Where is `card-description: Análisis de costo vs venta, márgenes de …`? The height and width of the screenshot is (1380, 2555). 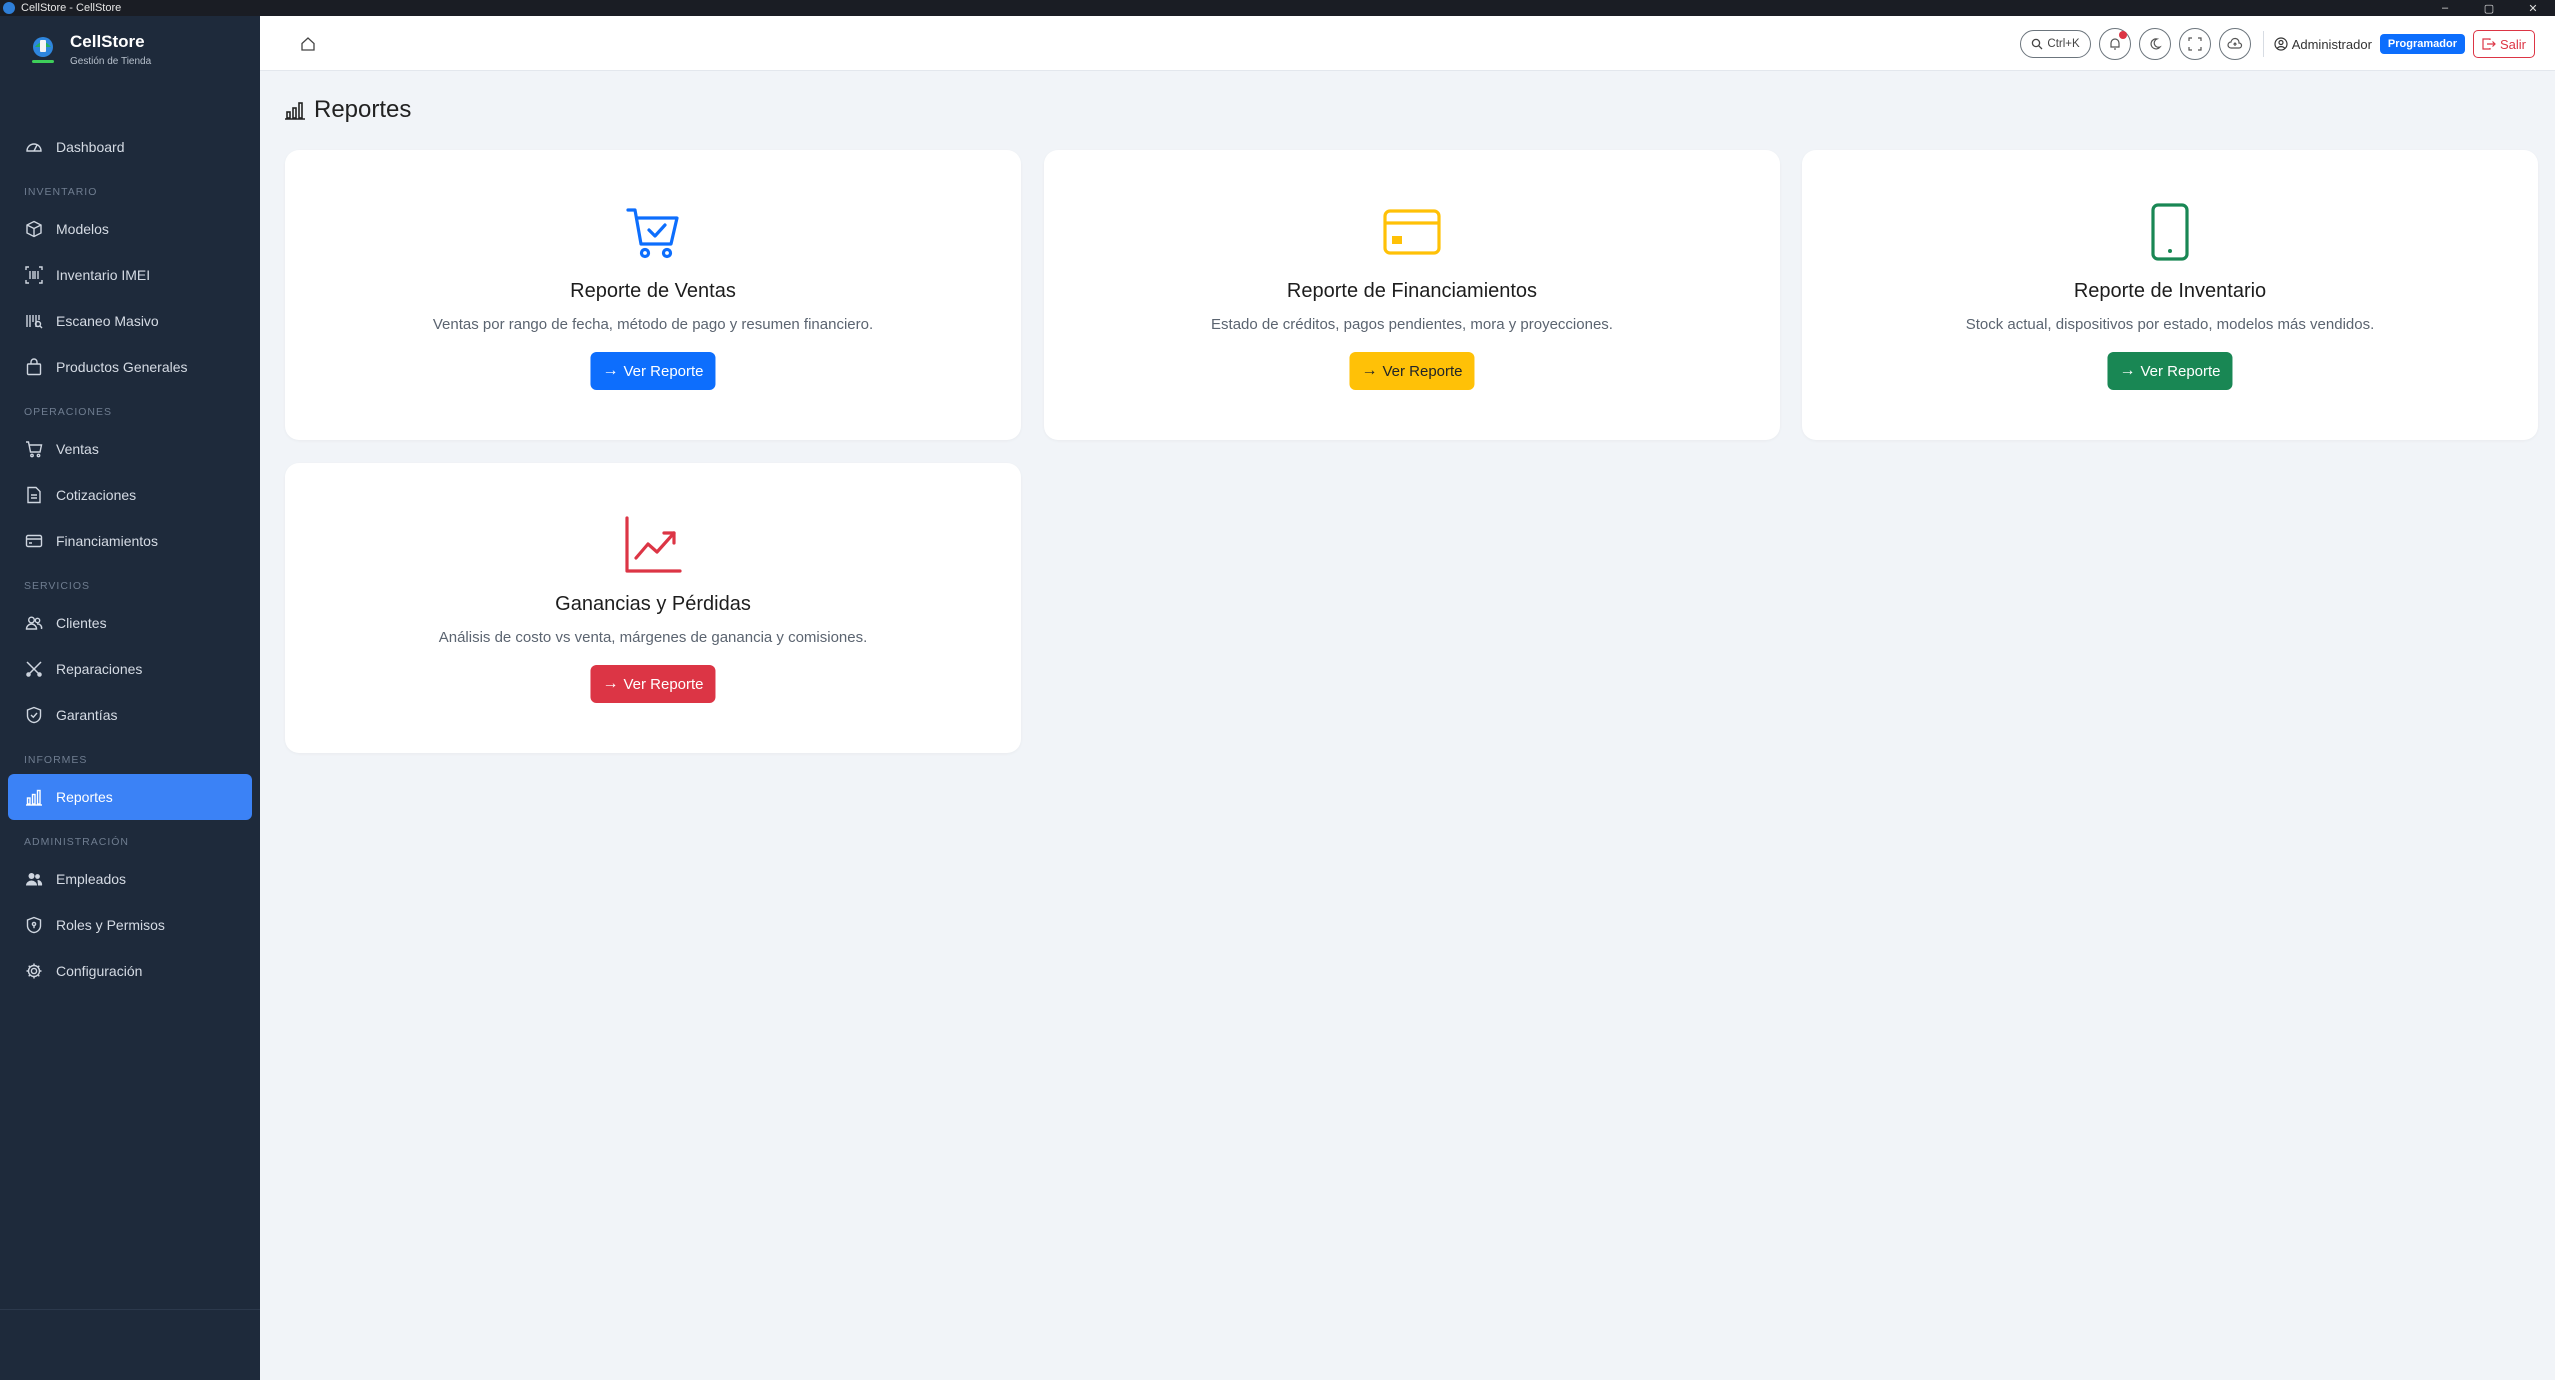
card-description: Análisis de costo vs venta, márgenes de … is located at coordinates (653, 637).